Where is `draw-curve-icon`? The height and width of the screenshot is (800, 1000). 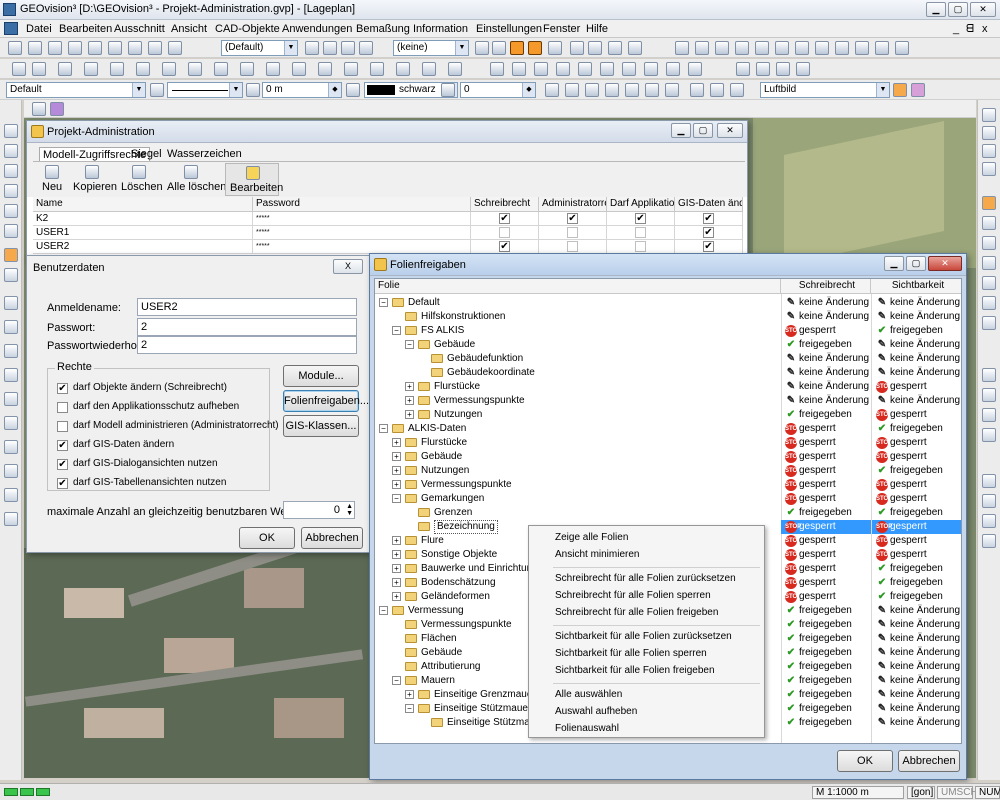 draw-curve-icon is located at coordinates (117, 69).